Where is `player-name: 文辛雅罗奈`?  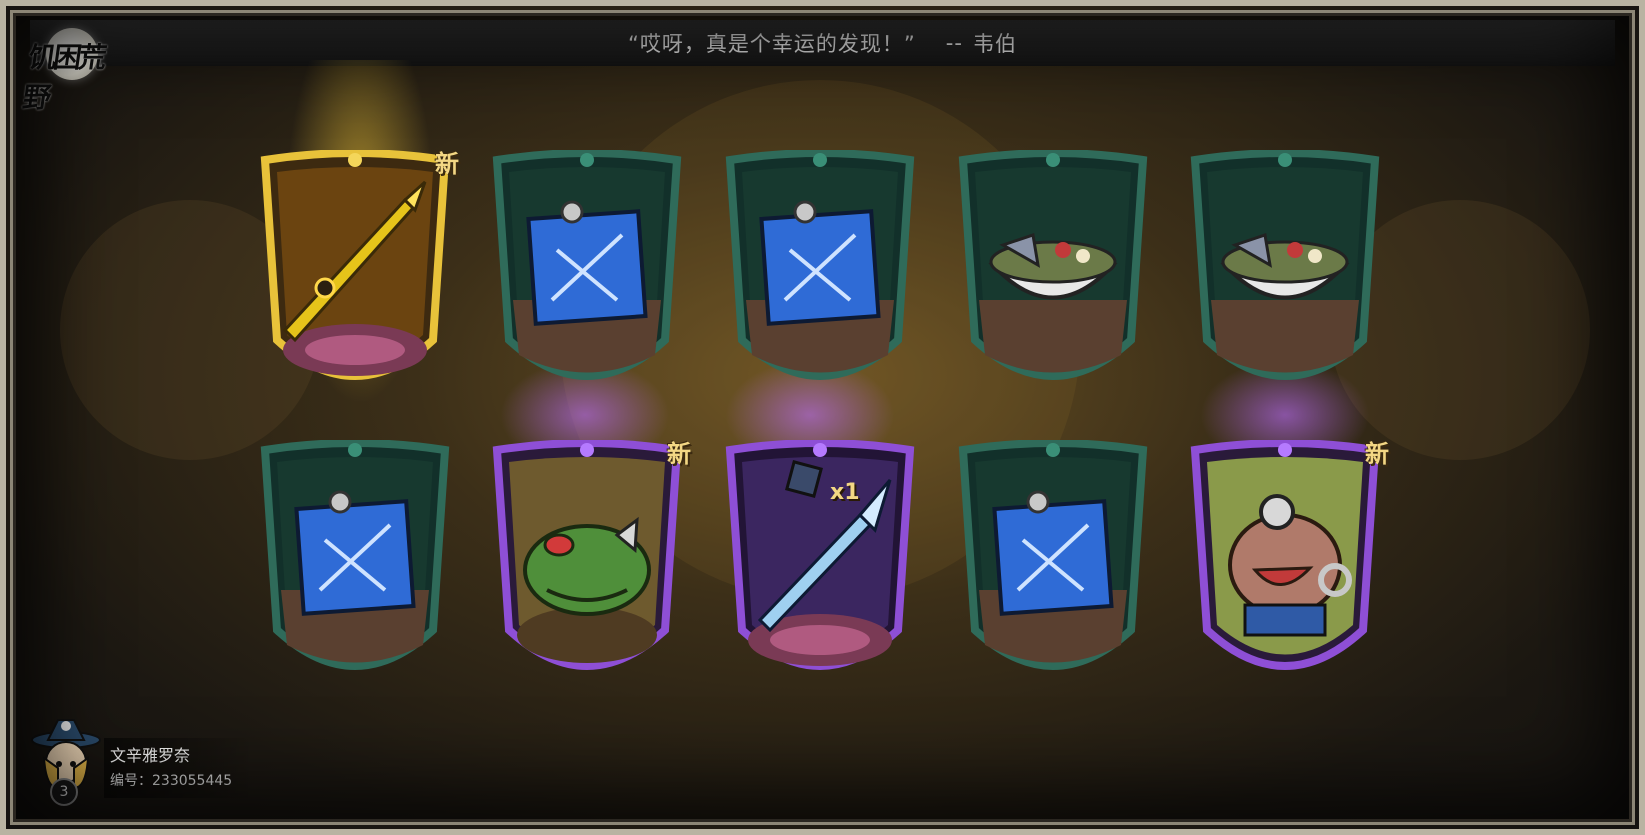
player-name: 文辛雅罗奈 is located at coordinates (150, 755).